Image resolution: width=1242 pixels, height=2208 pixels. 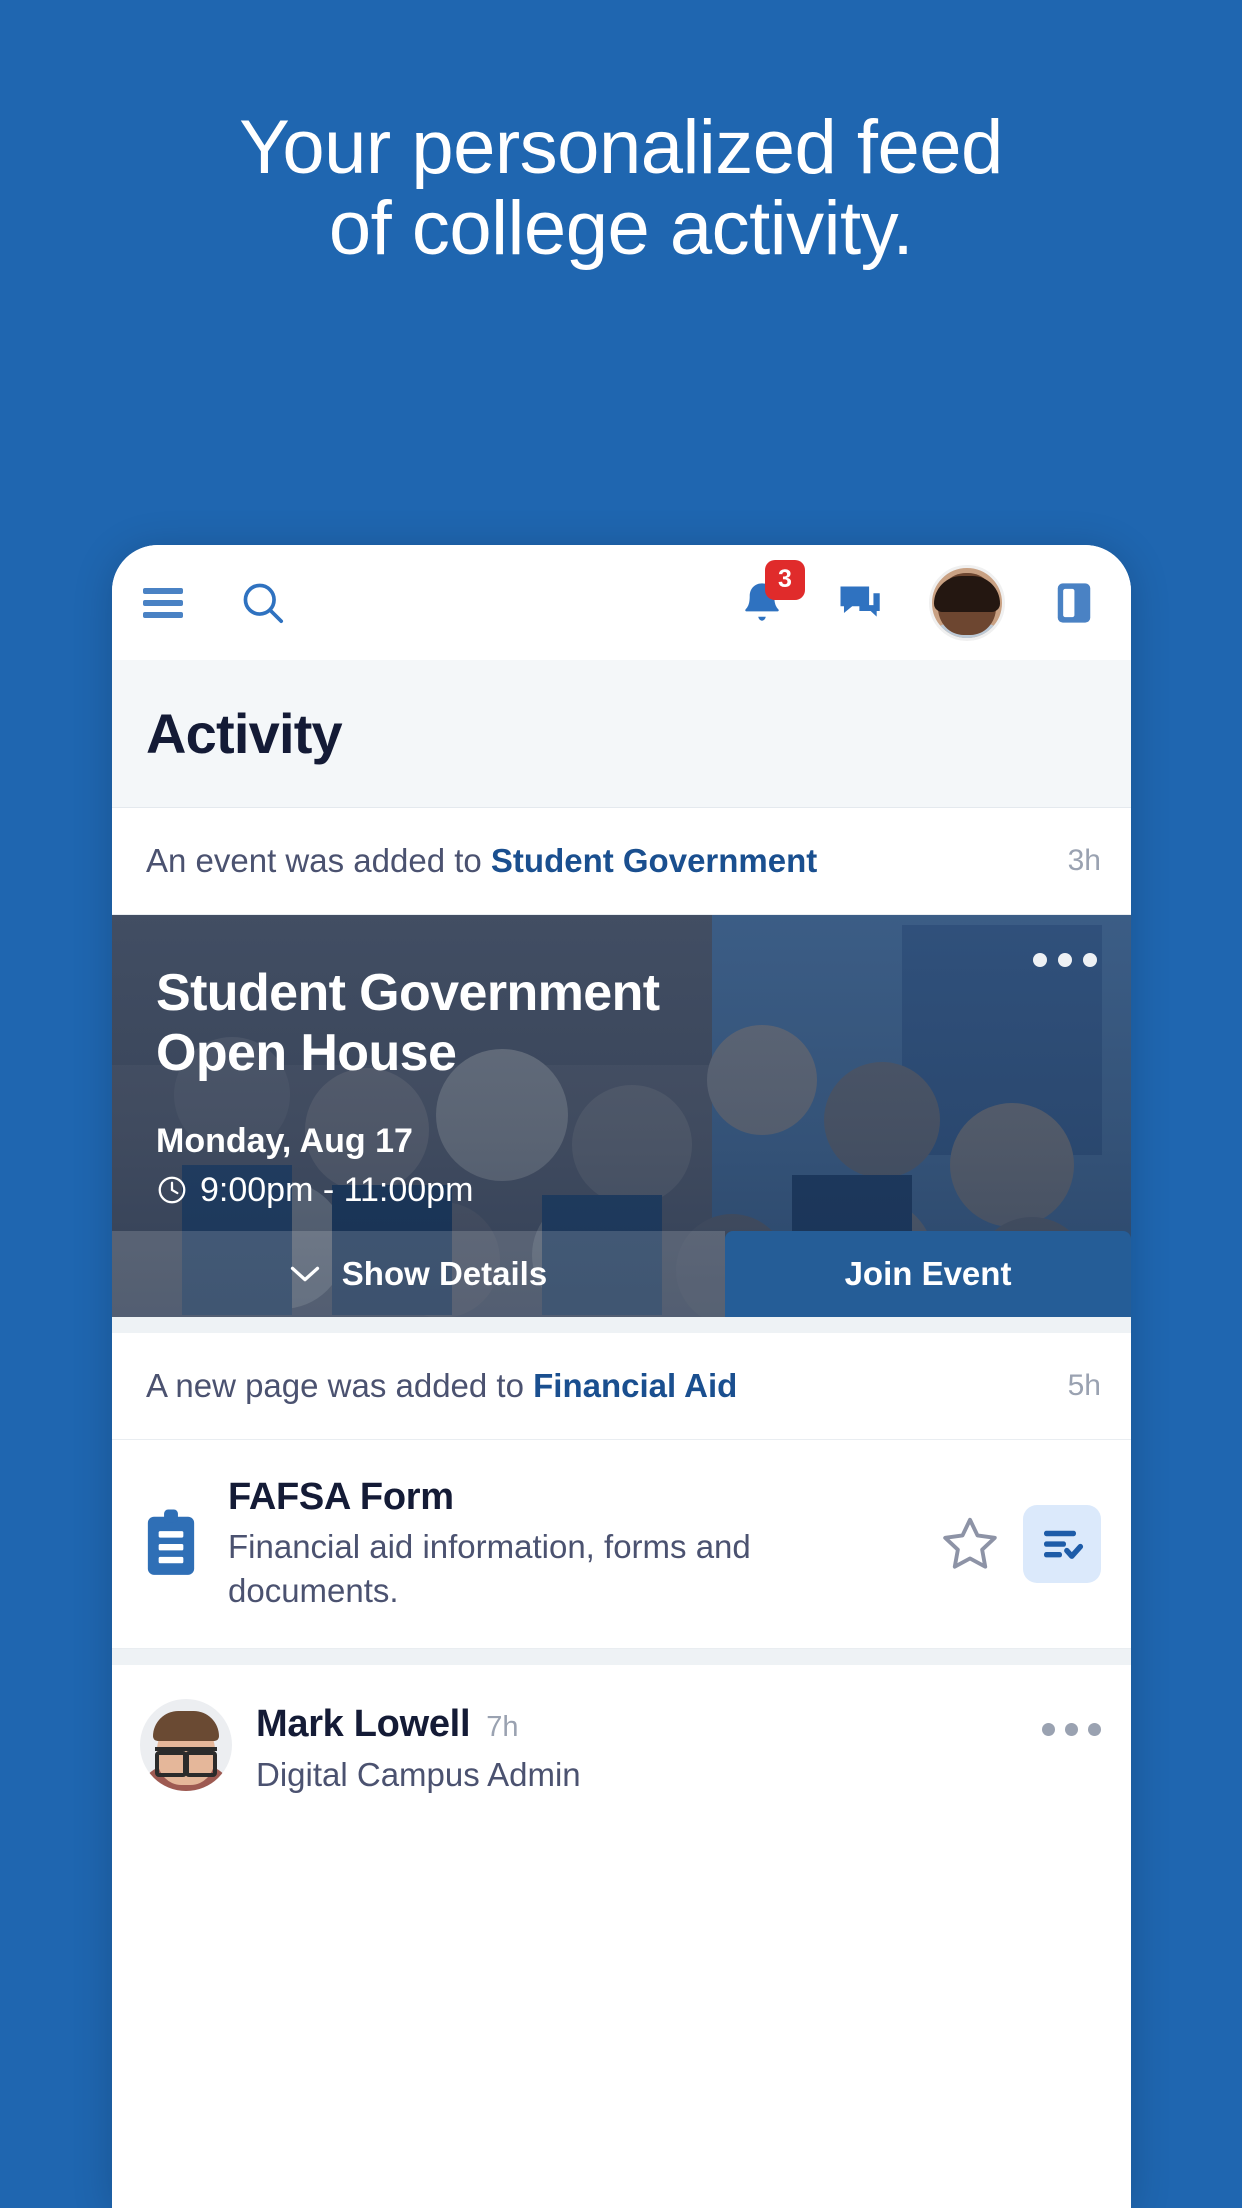 What do you see at coordinates (363, 1724) in the screenshot?
I see `post-author-name: Mark Lowell` at bounding box center [363, 1724].